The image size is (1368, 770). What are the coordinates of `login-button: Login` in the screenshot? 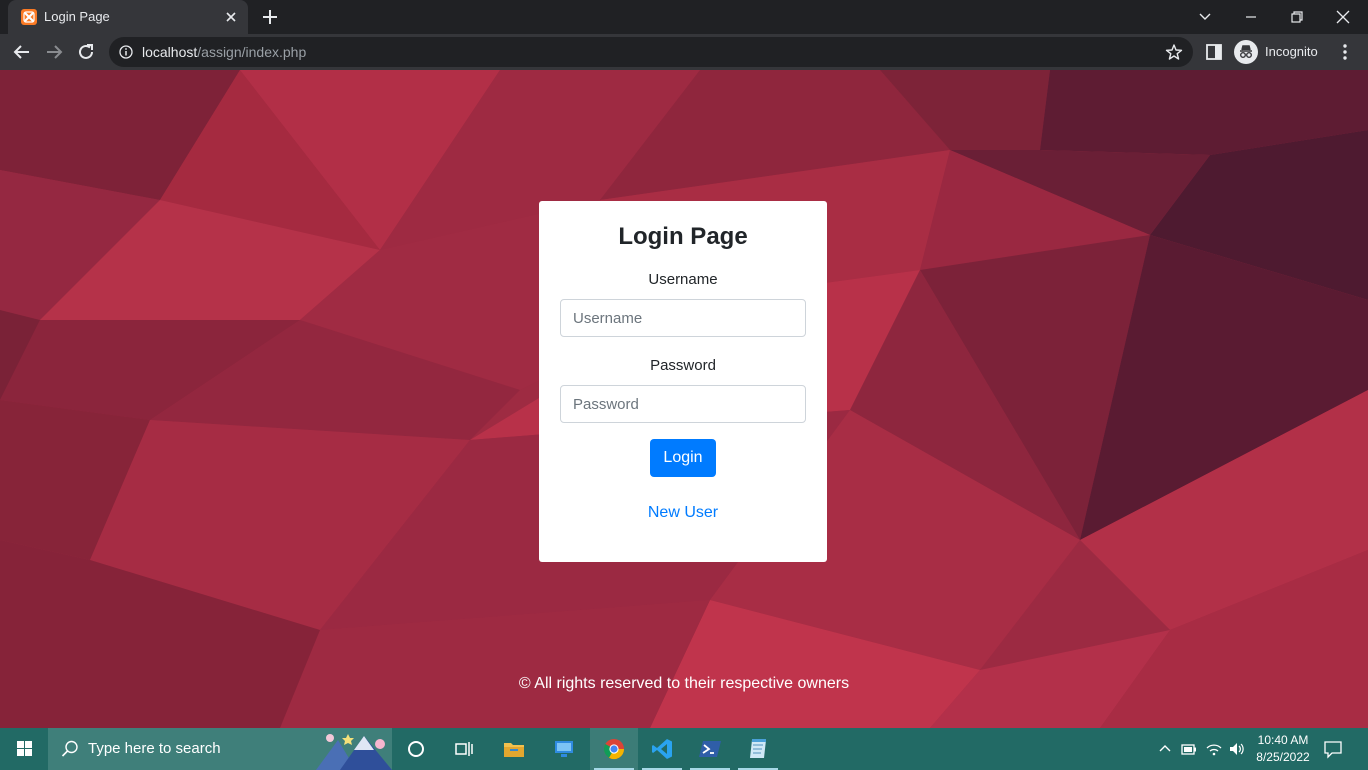 It's located at (683, 458).